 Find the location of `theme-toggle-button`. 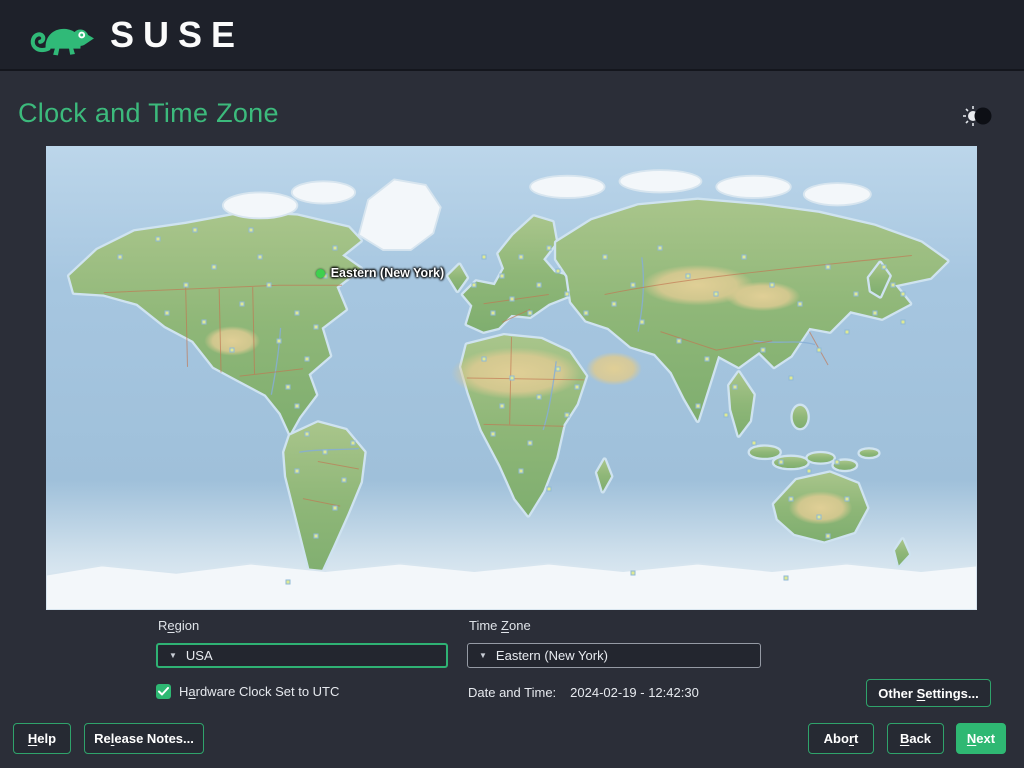

theme-toggle-button is located at coordinates (978, 116).